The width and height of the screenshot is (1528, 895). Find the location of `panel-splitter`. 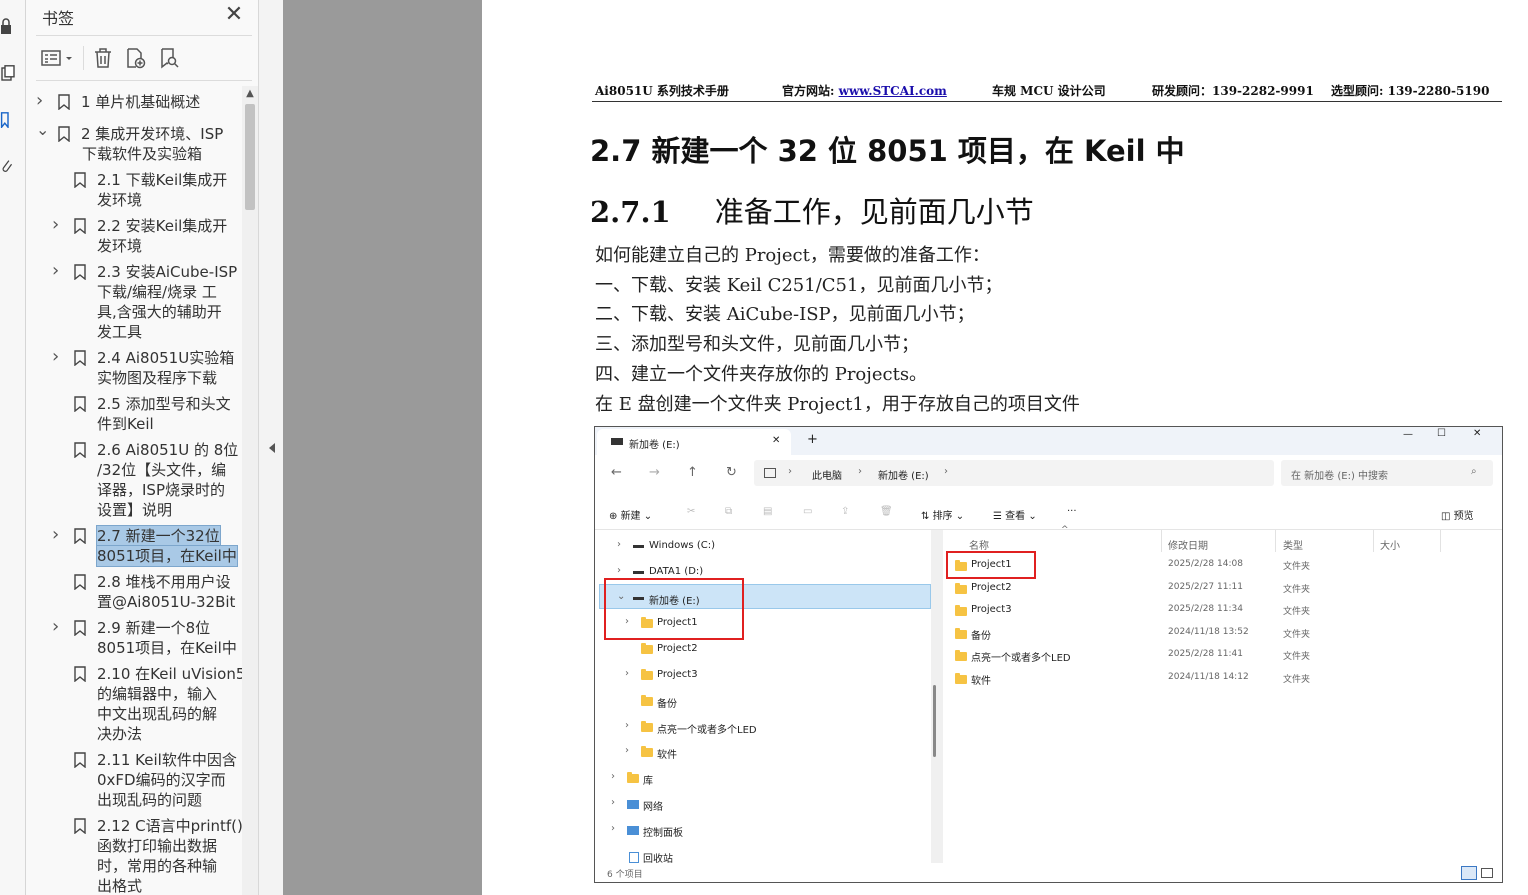

panel-splitter is located at coordinates (271, 447).